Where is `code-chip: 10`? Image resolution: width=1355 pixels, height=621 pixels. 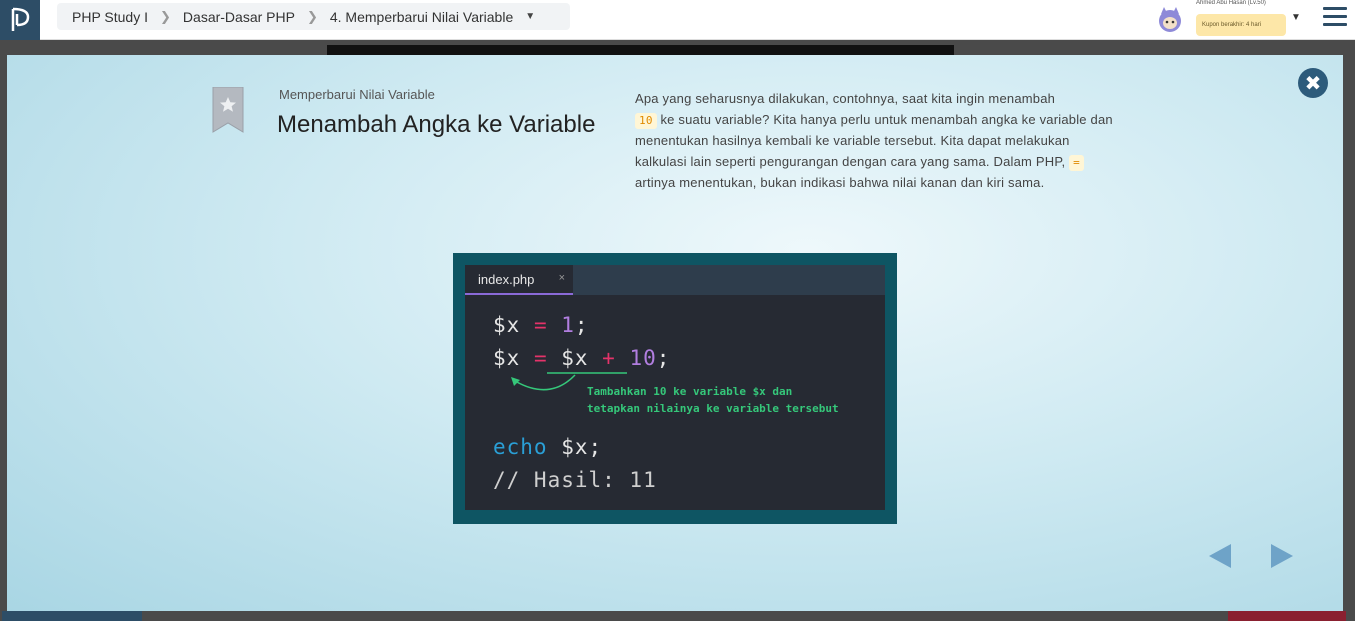 code-chip: 10 is located at coordinates (646, 121).